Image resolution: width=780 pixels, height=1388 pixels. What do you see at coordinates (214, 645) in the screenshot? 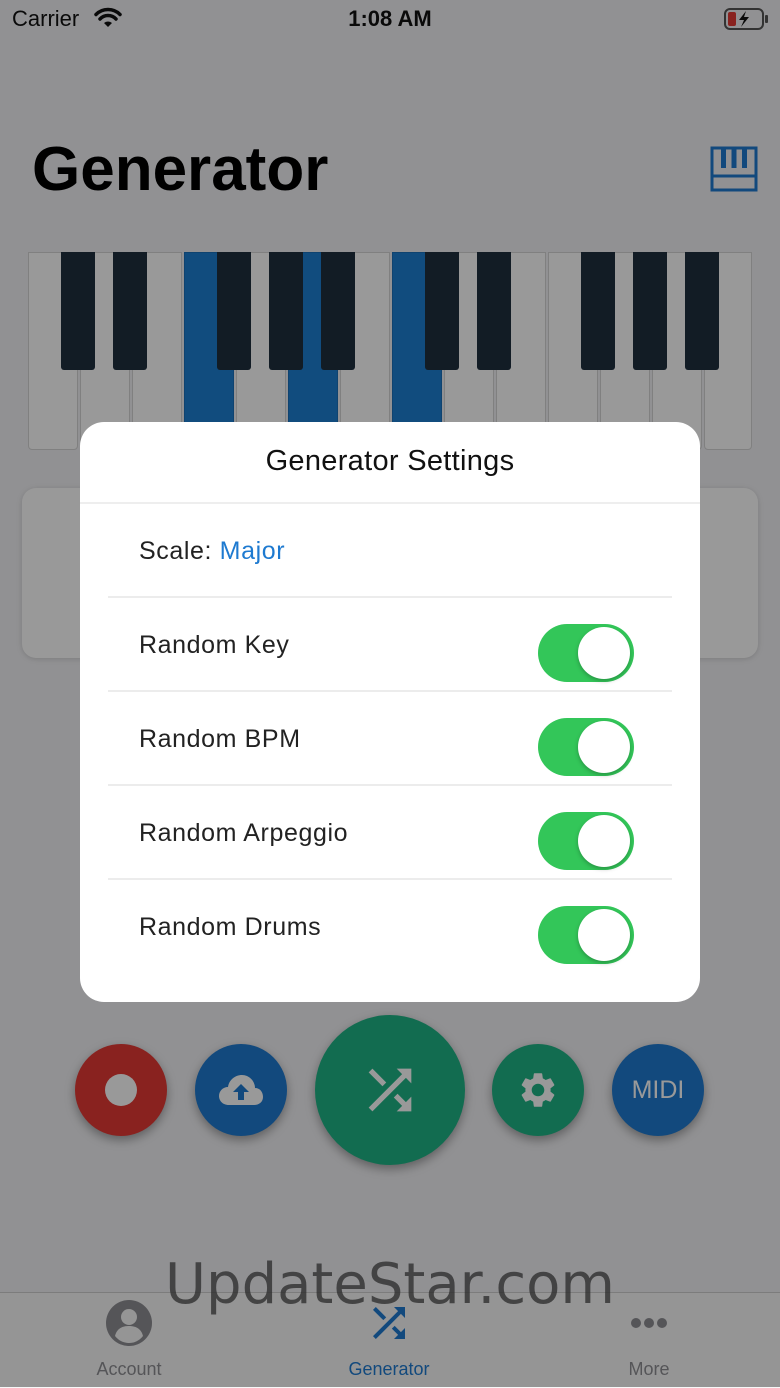
I see `random-key-label: Random Key` at bounding box center [214, 645].